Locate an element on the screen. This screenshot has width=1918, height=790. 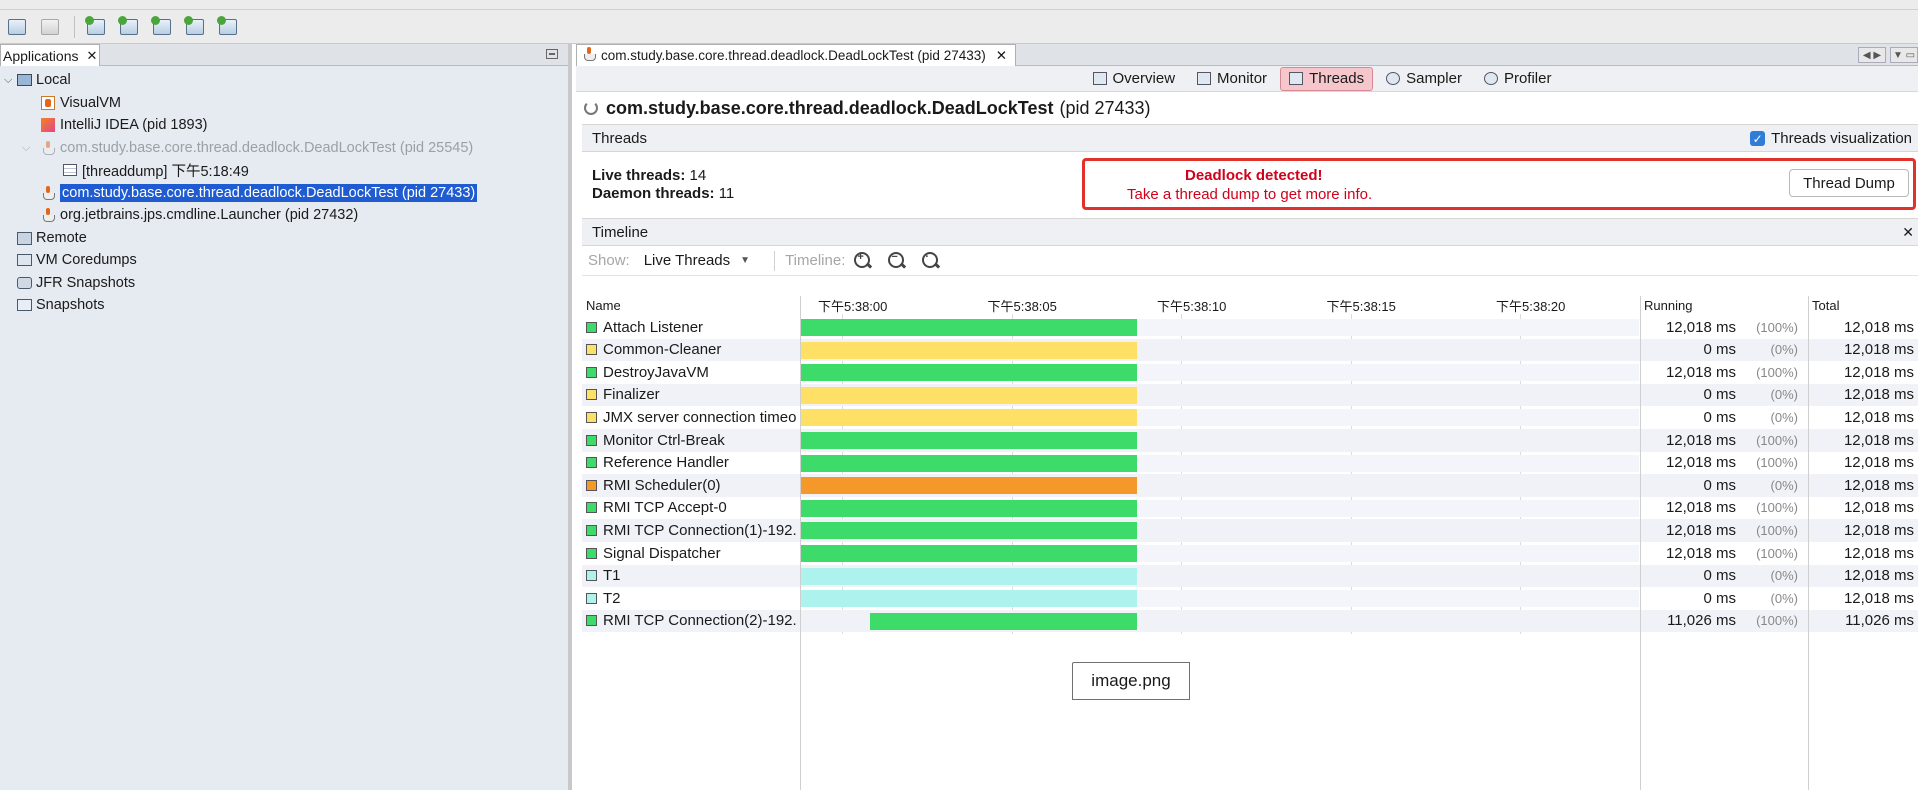
thread-row: RMI Scheduler(0) 0 ms (0%) 12,018 ms is located at coordinates (1250, 485).